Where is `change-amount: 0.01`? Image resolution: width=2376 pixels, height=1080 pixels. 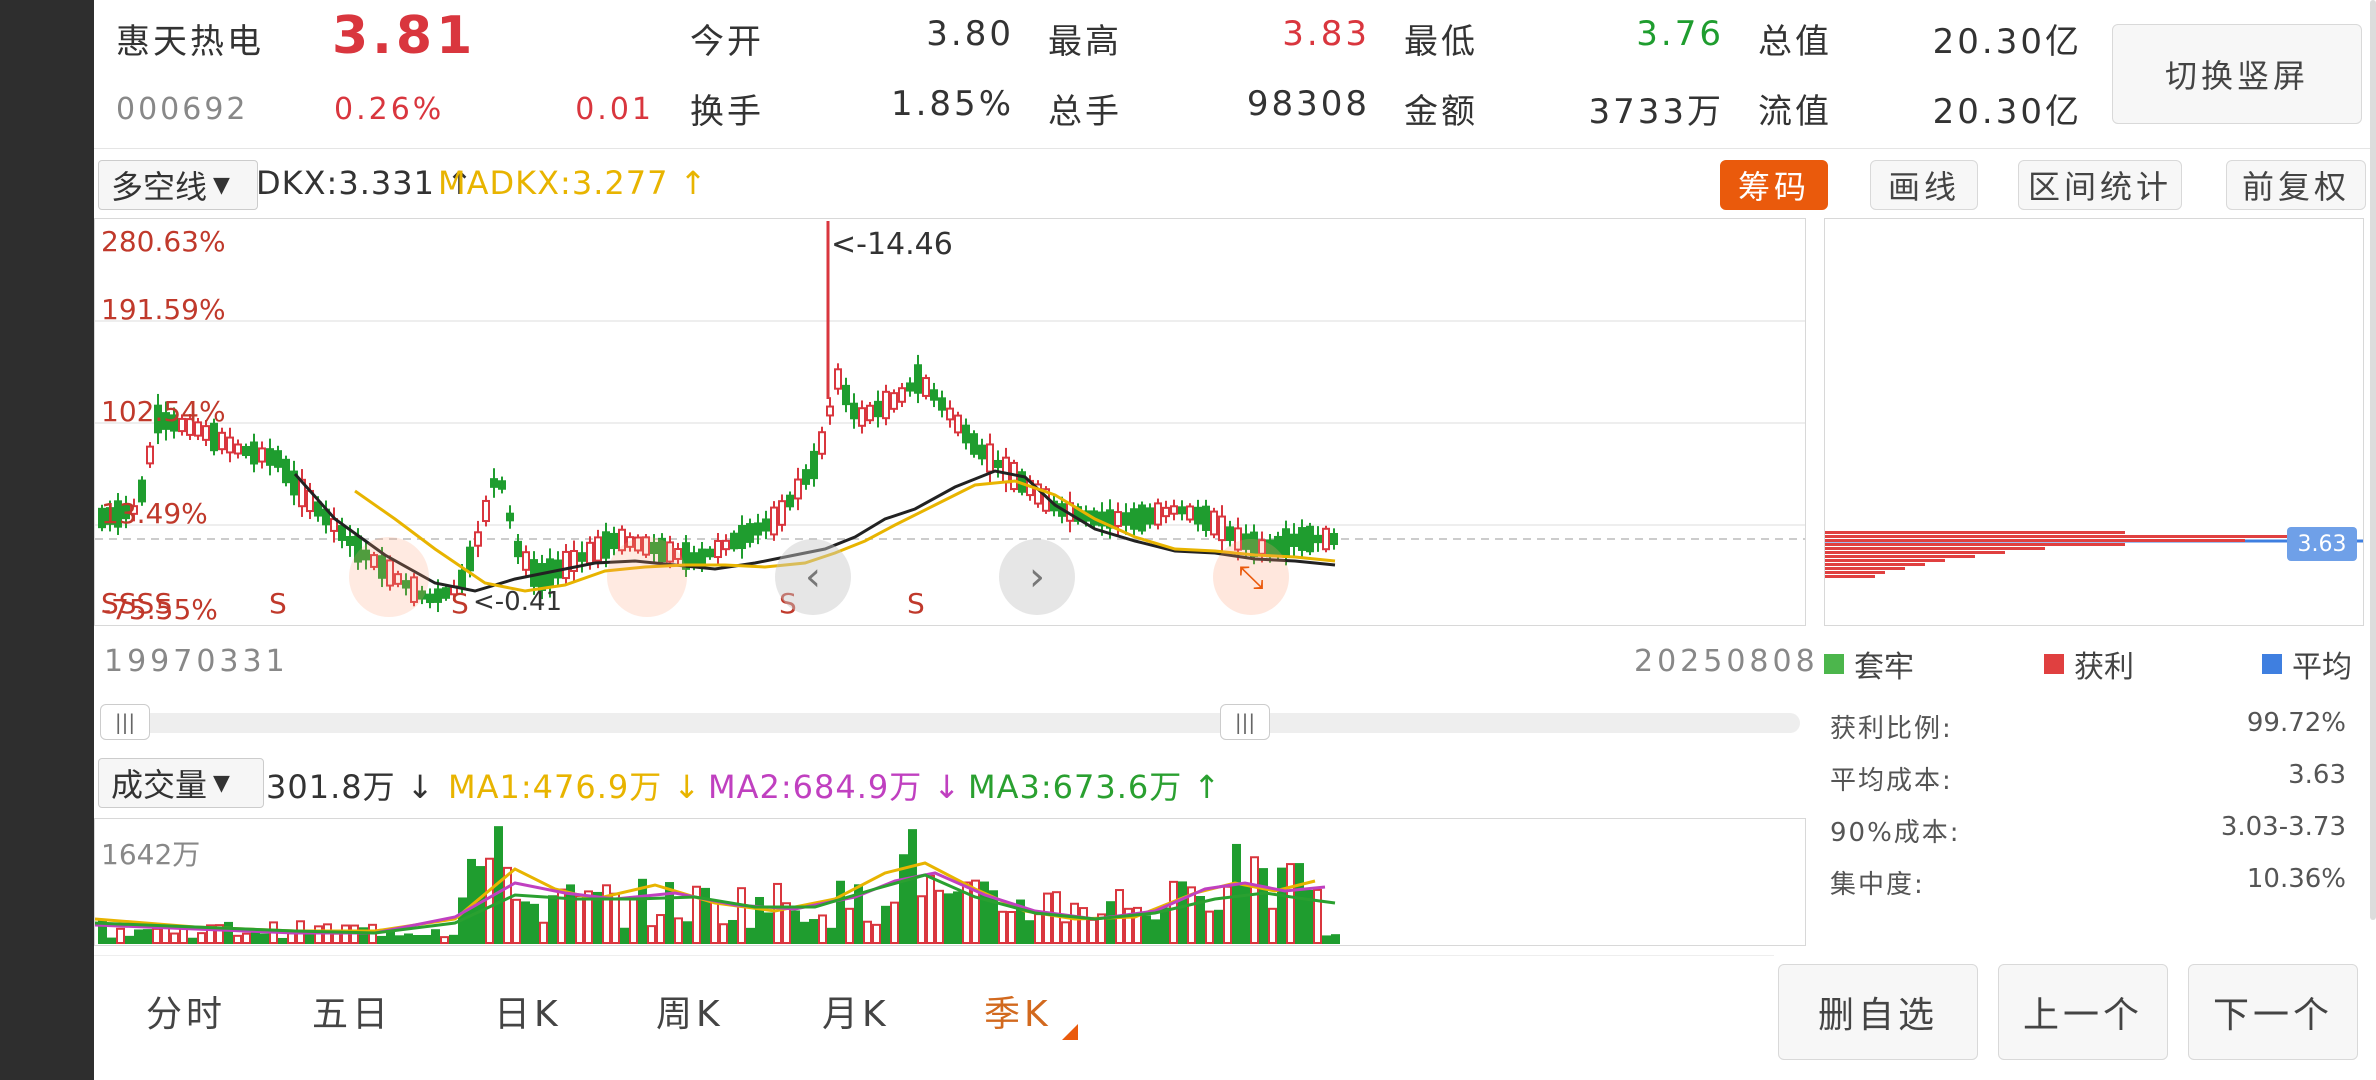 change-amount: 0.01 is located at coordinates (614, 109).